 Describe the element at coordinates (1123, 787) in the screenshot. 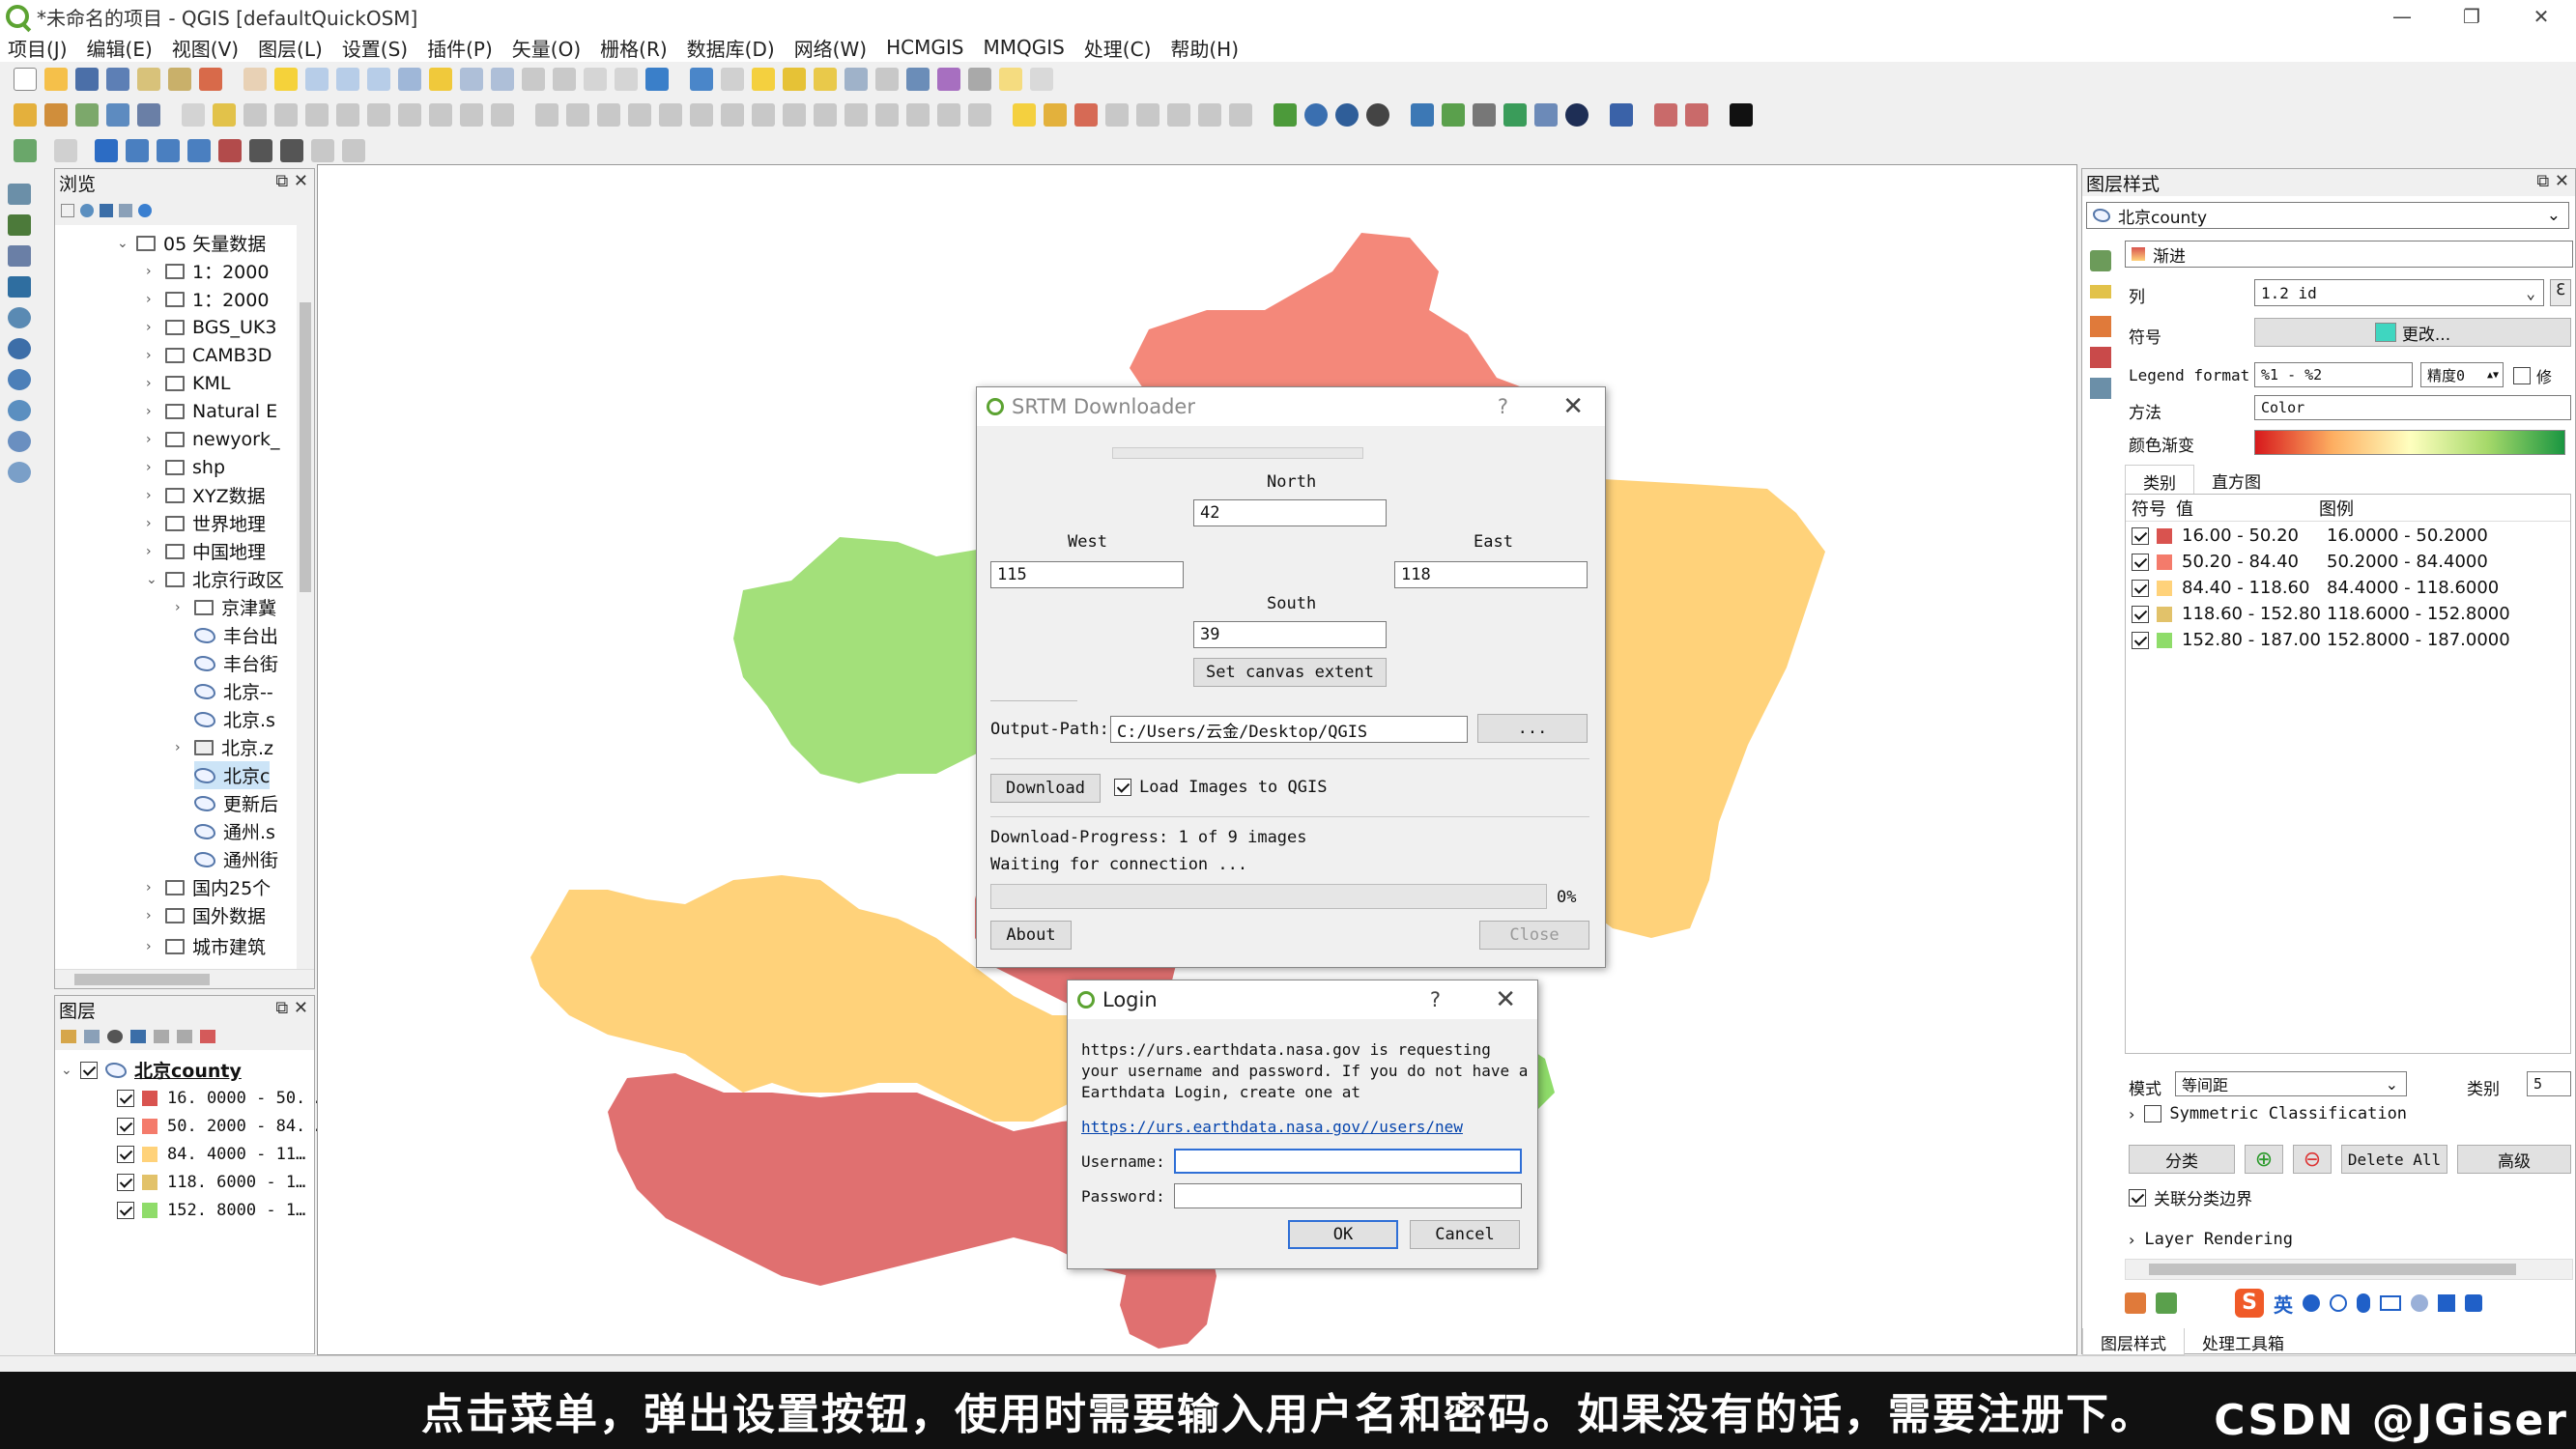

I see `load-images-checkbox` at that location.